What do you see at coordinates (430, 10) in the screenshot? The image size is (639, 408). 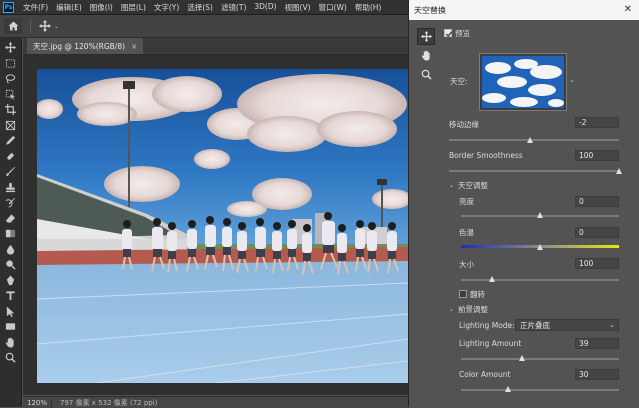 I see `dialog-title: 天空替换` at bounding box center [430, 10].